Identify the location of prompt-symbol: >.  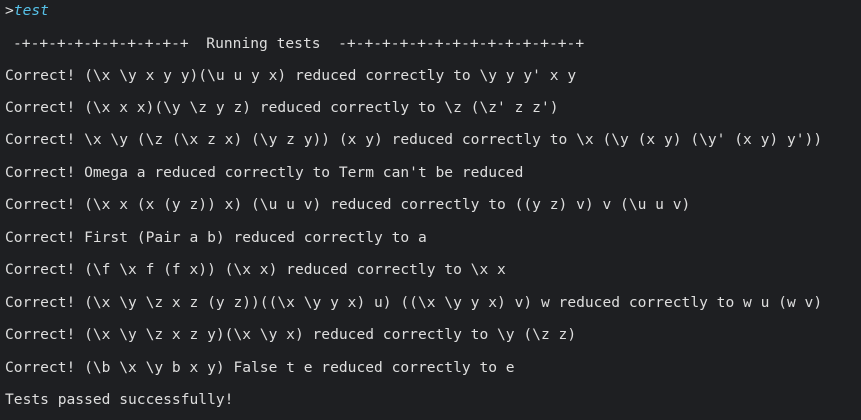
(9, 10).